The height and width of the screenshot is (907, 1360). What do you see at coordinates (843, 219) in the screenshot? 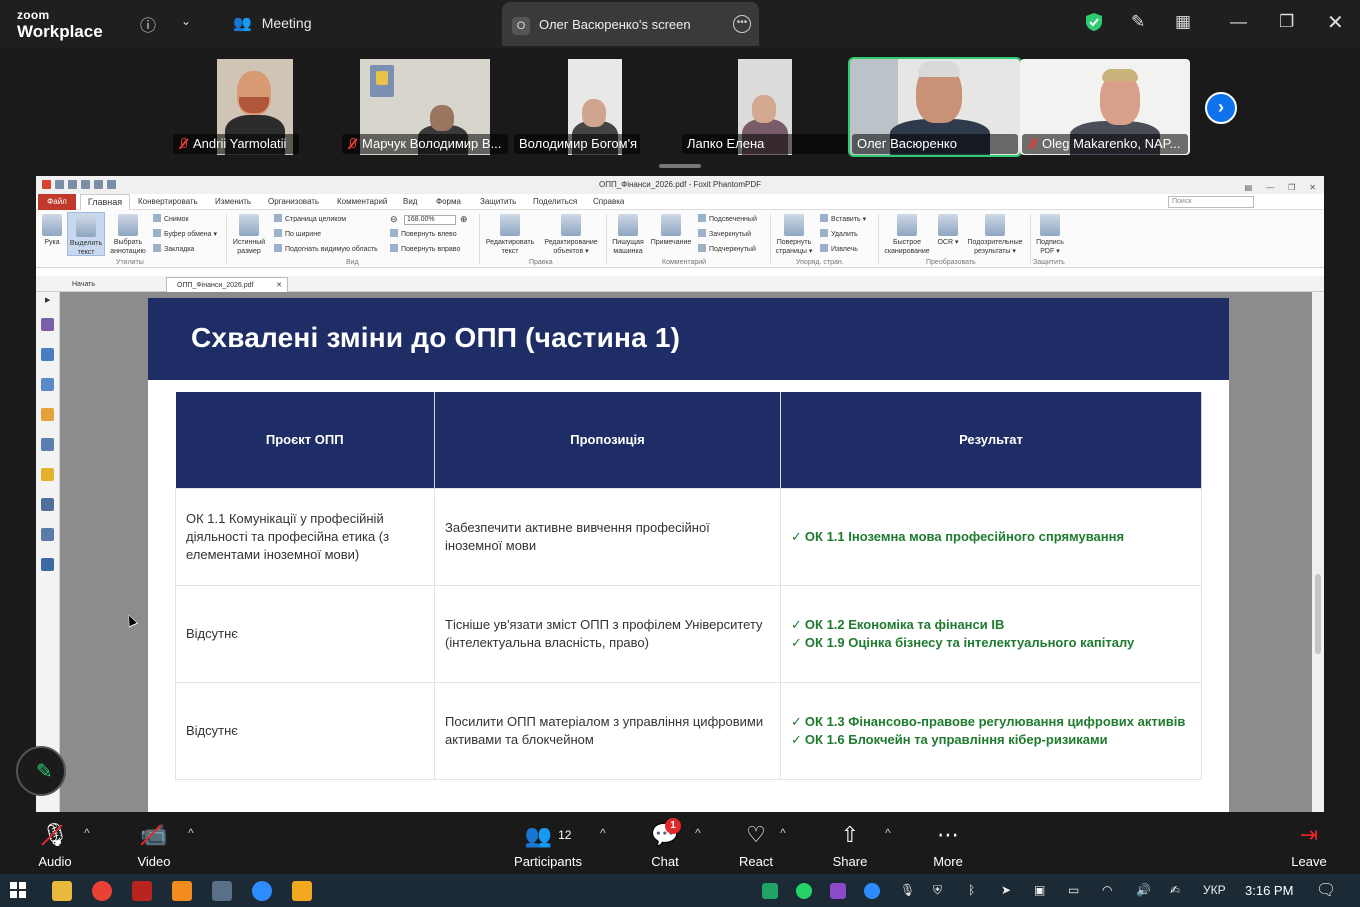
I see `insert-pages-button: Вставить ▾` at bounding box center [843, 219].